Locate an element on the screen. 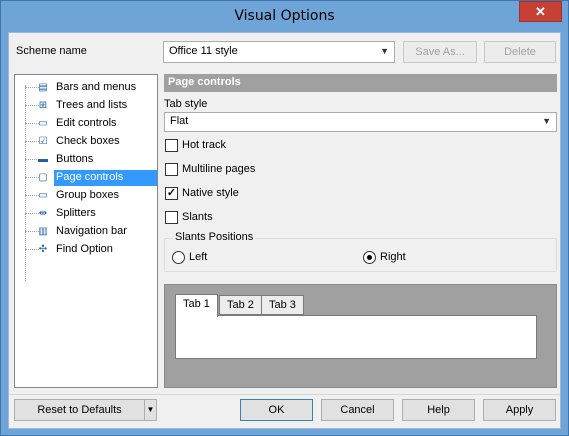  preview-tab-1: Tab 1 is located at coordinates (196, 305).